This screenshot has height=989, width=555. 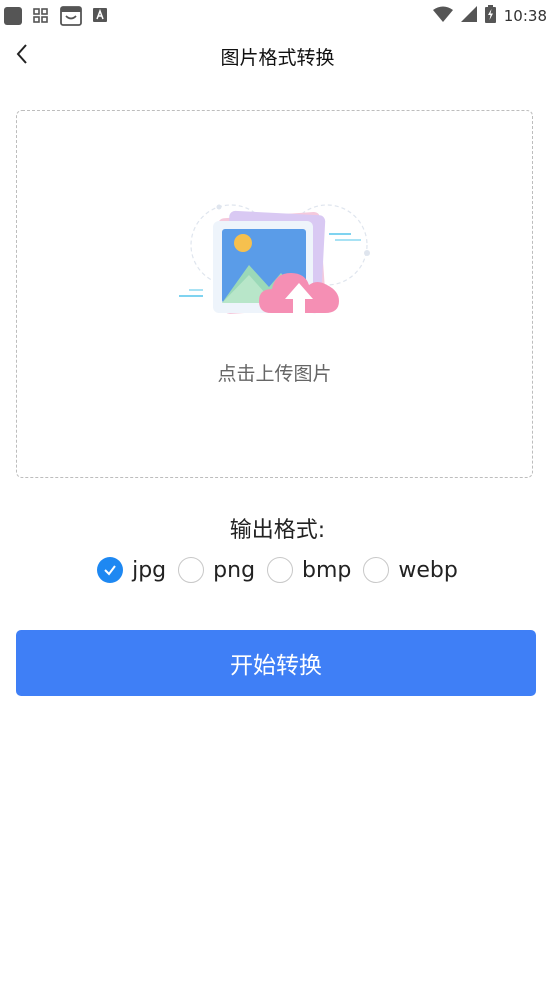 I want to click on grid-apps-icon, so click(x=41, y=16).